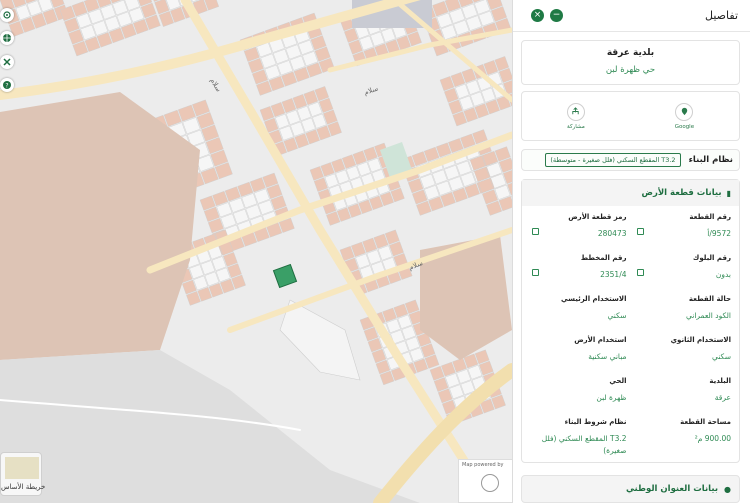 This screenshot has width=750, height=503. I want to click on compass-icon, so click(490, 483).